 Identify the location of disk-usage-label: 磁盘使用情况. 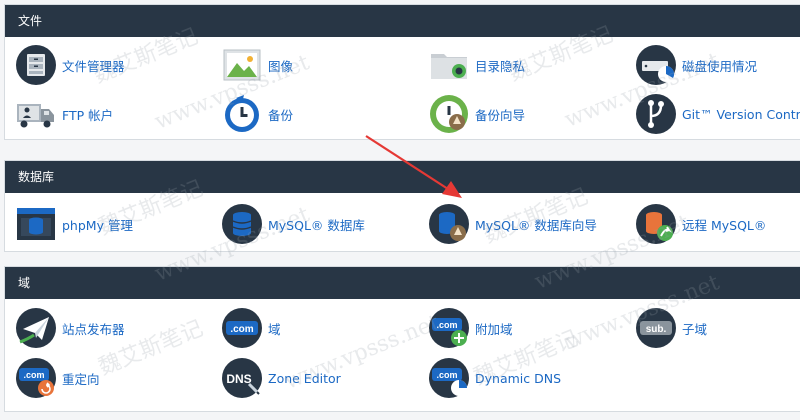
(720, 66).